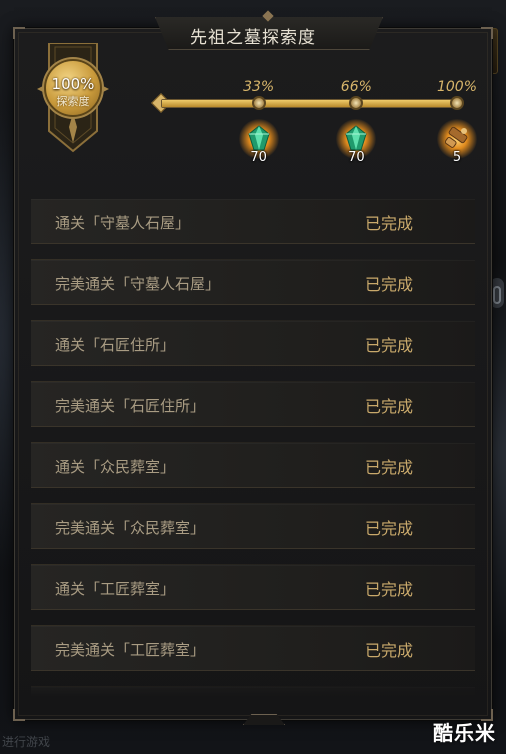 Image resolution: width=506 pixels, height=754 pixels. Describe the element at coordinates (130, 528) in the screenshot. I see `task-name: 完美通关「众民葬室」` at that location.